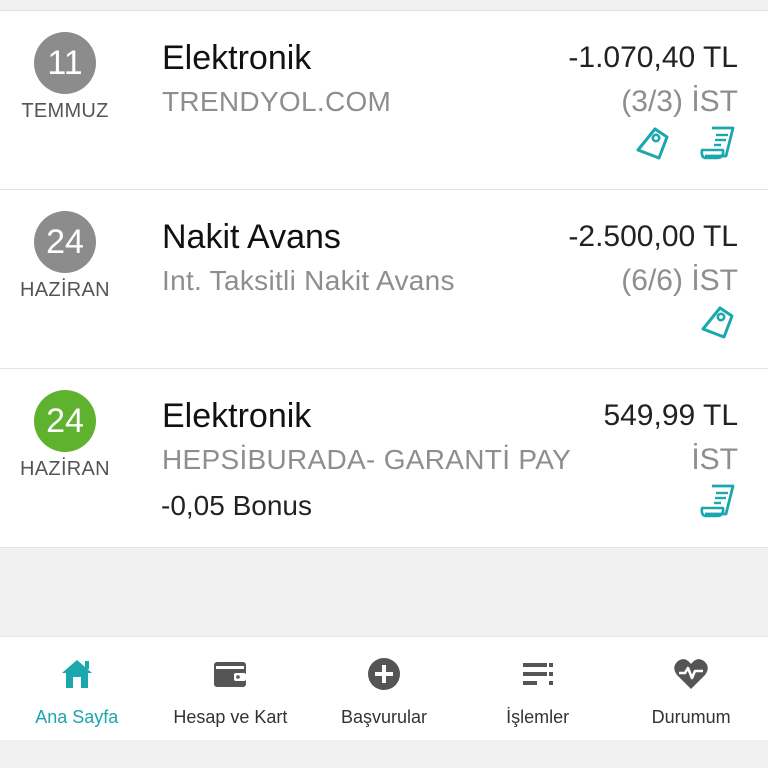 This screenshot has height=768, width=768. I want to click on nav-label: Durumum, so click(691, 717).